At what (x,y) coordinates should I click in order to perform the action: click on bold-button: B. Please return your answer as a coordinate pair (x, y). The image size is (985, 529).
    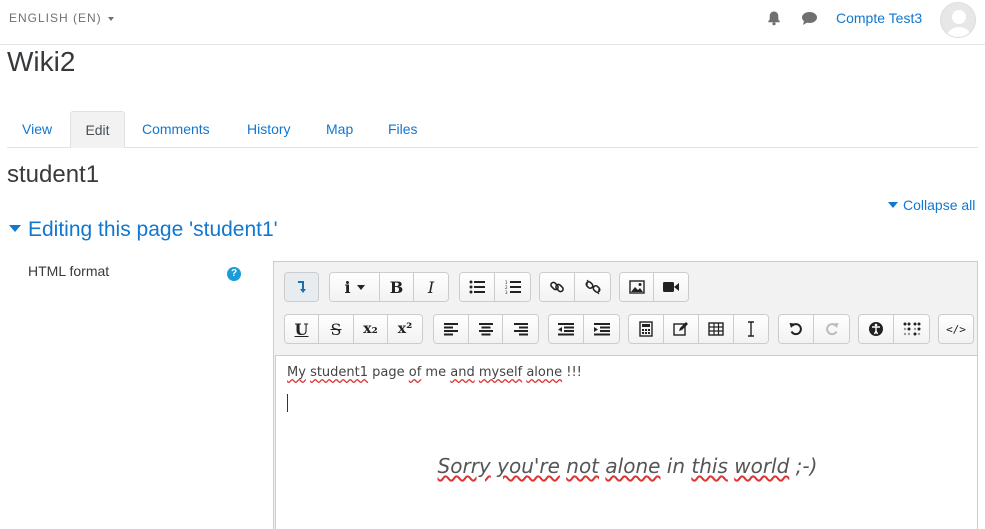
    Looking at the image, I should click on (397, 287).